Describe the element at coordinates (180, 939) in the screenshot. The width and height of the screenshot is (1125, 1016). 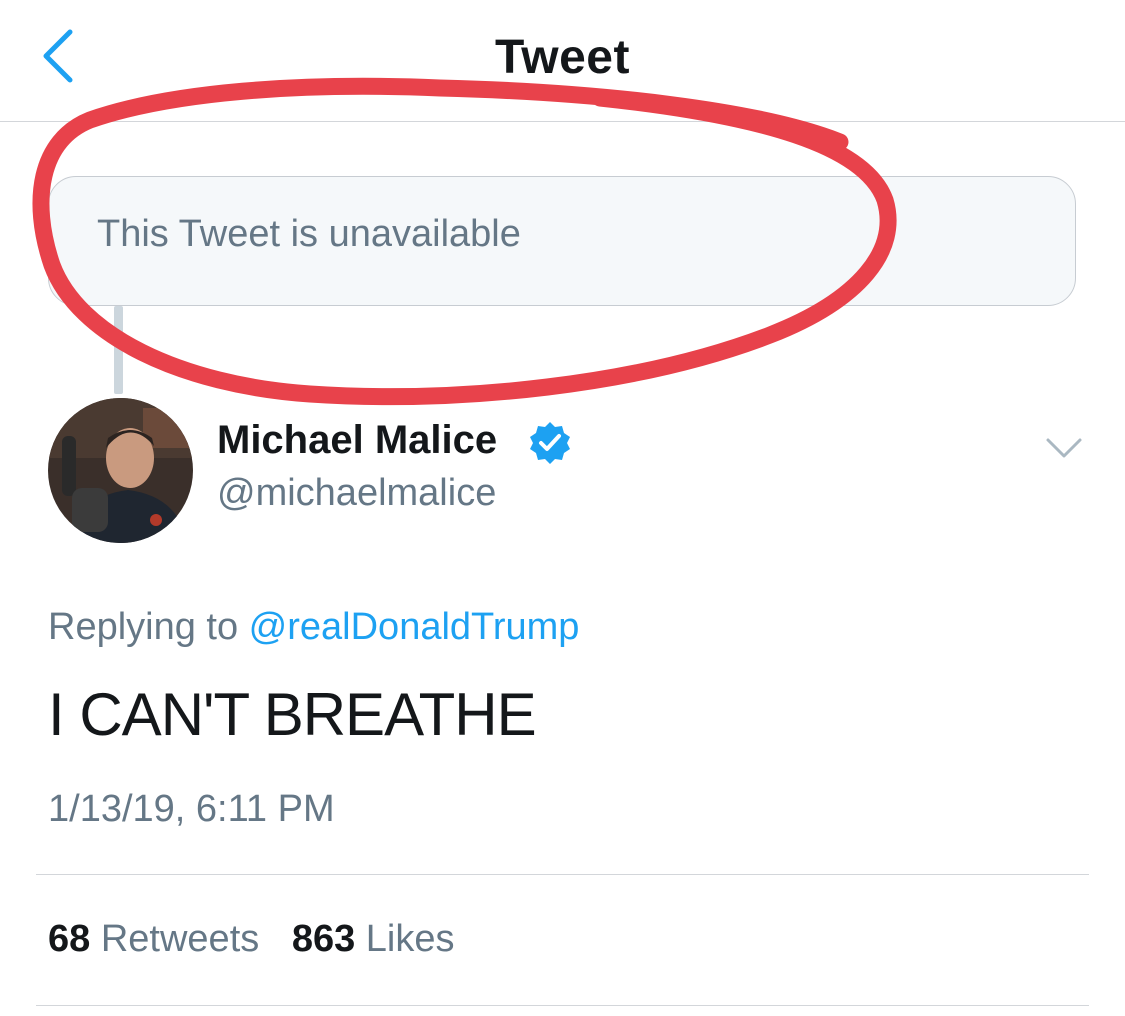
I see `retweets-label: Retweets` at that location.